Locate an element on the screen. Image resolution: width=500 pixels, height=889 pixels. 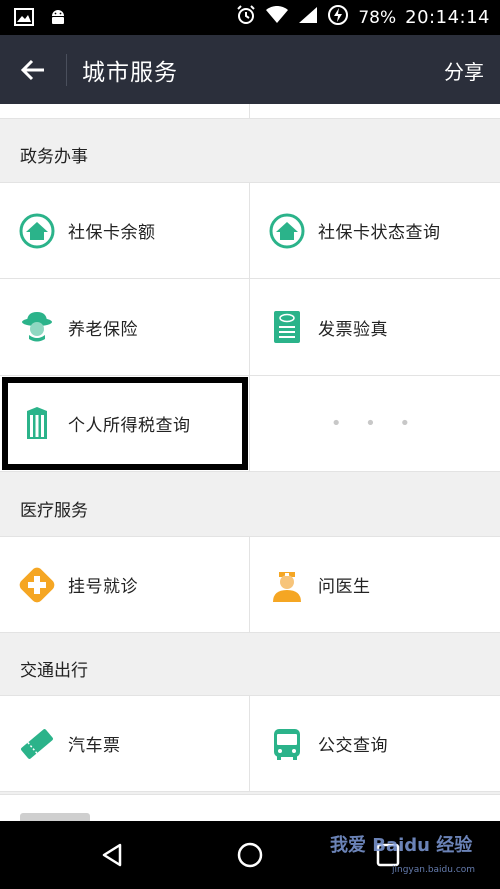
watermark: 我爱 Baidu 经验 is located at coordinates (401, 845).